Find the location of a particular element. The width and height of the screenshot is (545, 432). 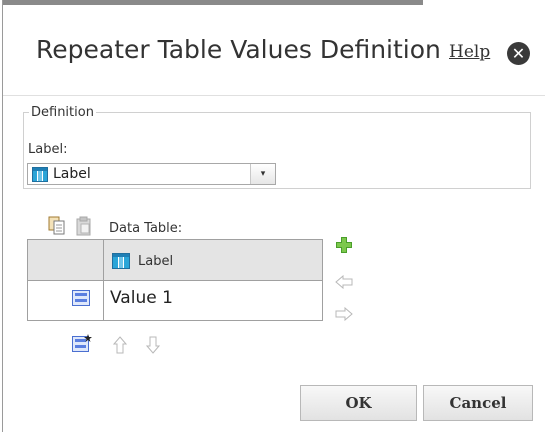

data-table-caption: Data Table: is located at coordinates (146, 228).